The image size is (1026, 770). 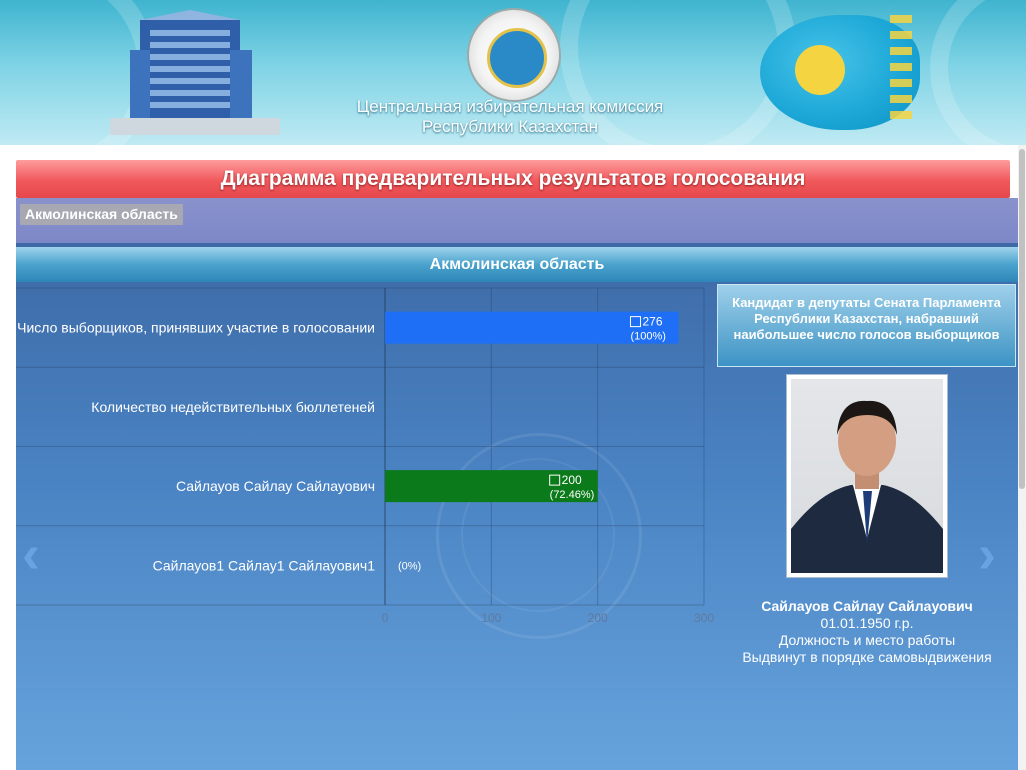 I want to click on vertical-scrollbar, so click(x=1022, y=457).